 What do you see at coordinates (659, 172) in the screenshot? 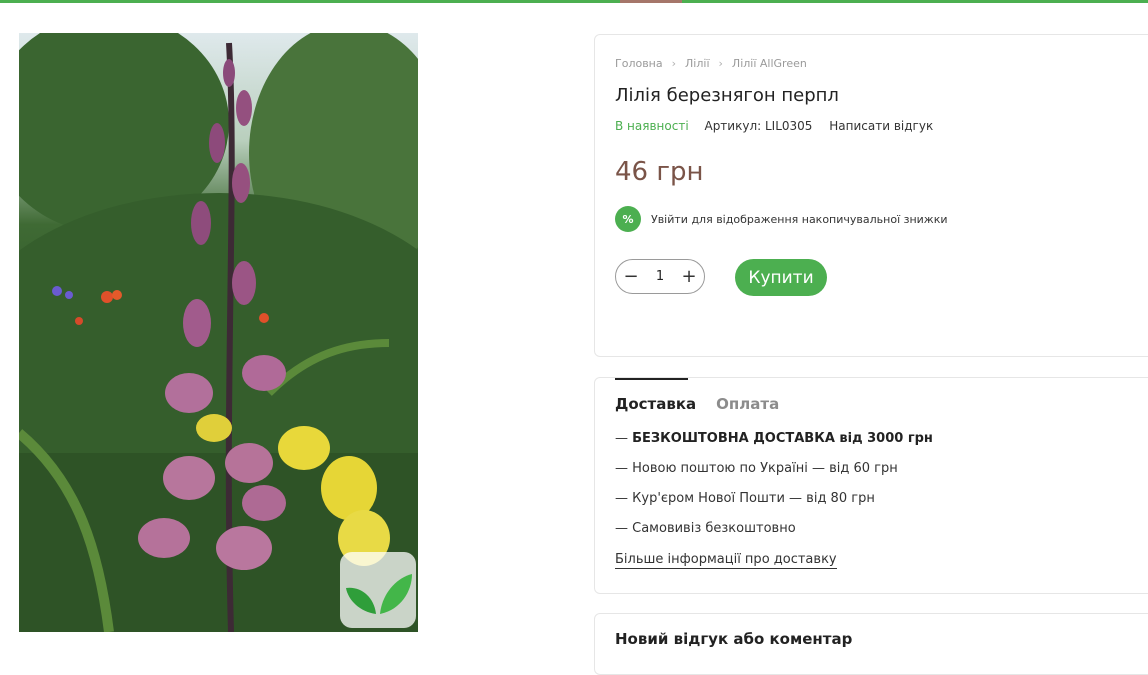
I see `product-price: 46 грн` at bounding box center [659, 172].